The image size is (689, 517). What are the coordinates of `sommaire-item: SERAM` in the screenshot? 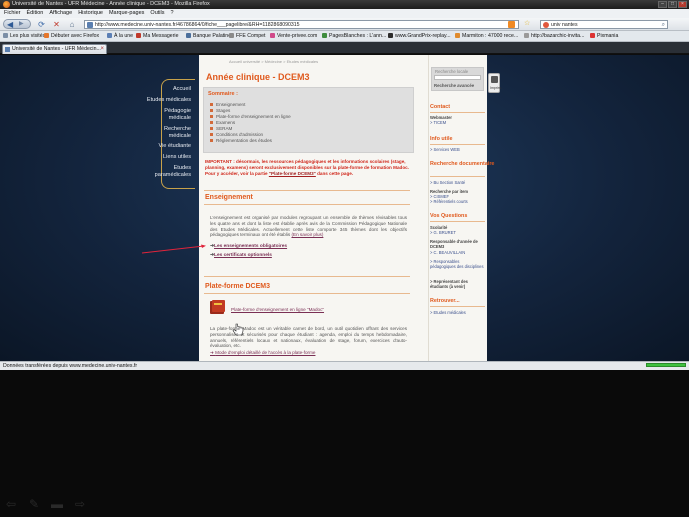 It's located at (221, 128).